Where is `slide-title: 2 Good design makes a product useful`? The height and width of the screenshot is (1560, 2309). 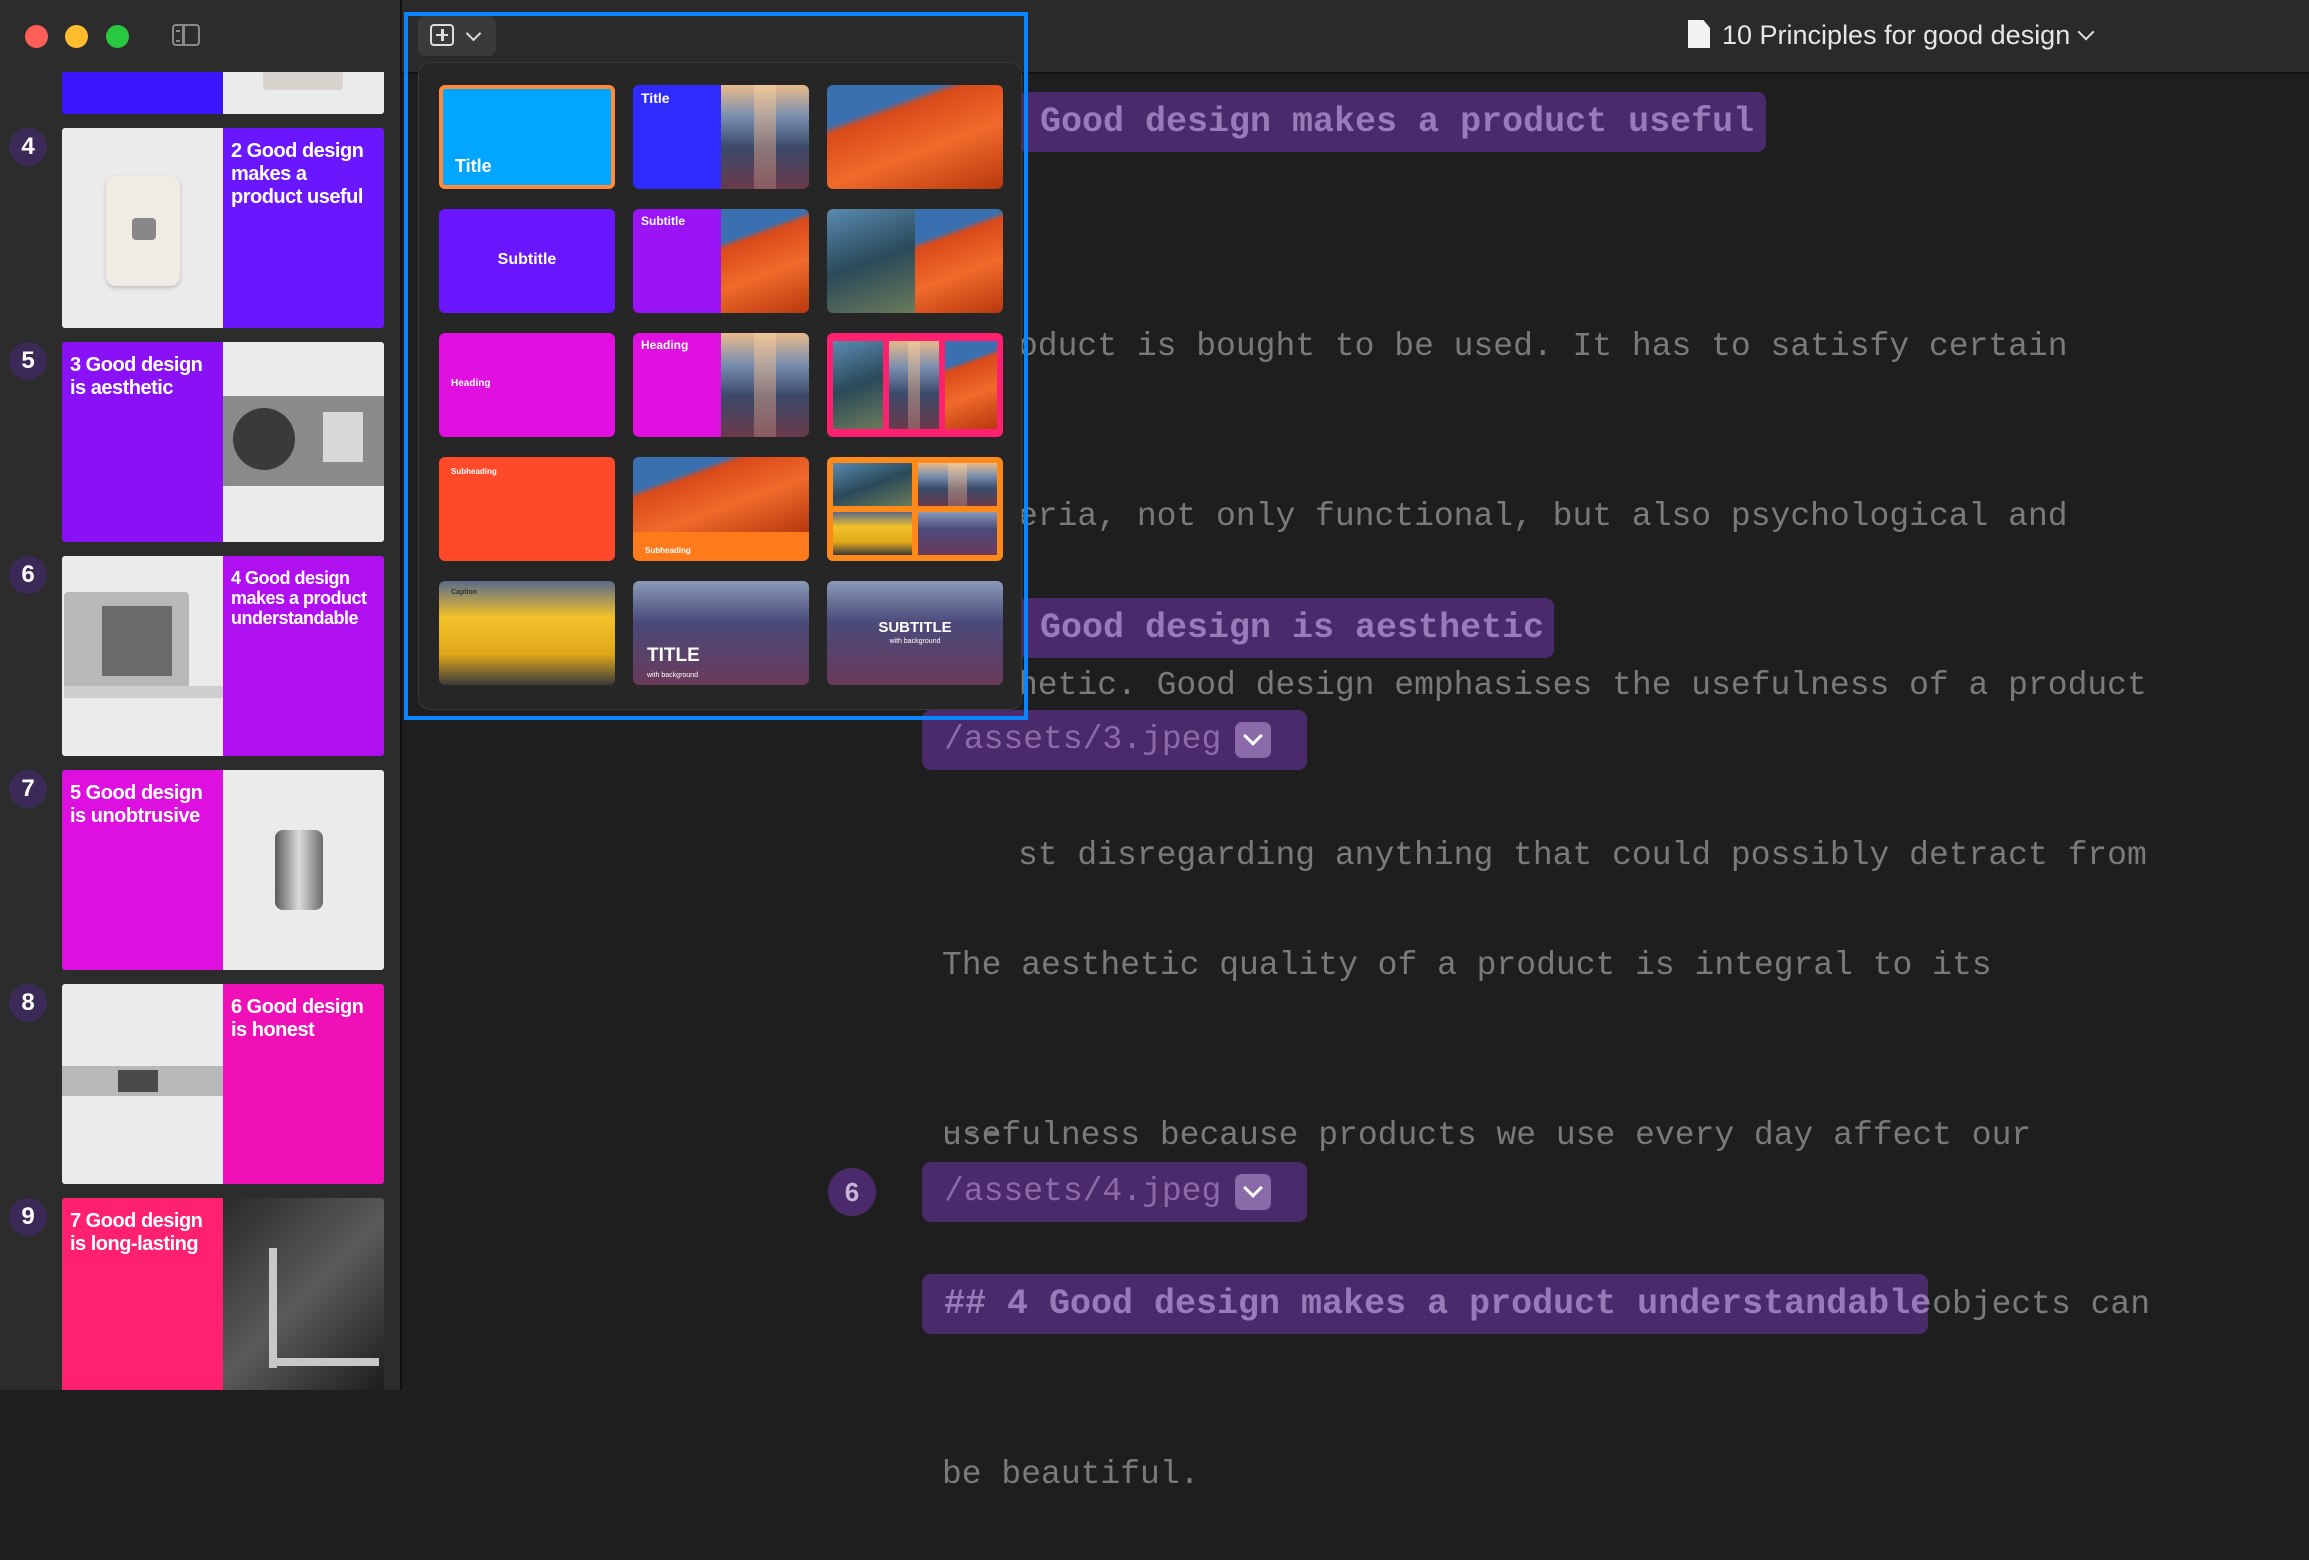
slide-title: 2 Good design makes a product useful is located at coordinates (303, 228).